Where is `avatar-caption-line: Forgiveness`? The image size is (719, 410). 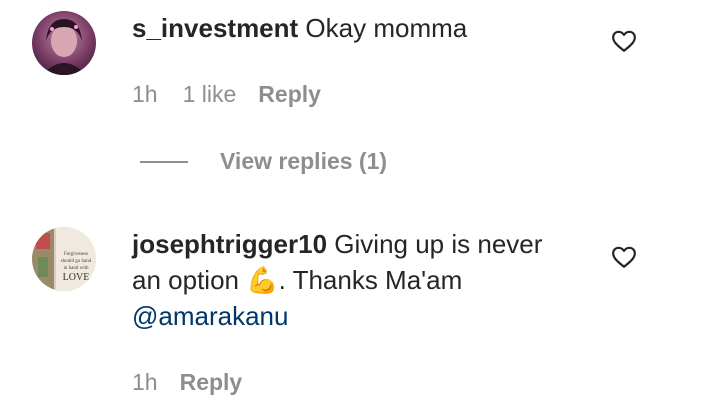 avatar-caption-line: Forgiveness is located at coordinates (76, 254).